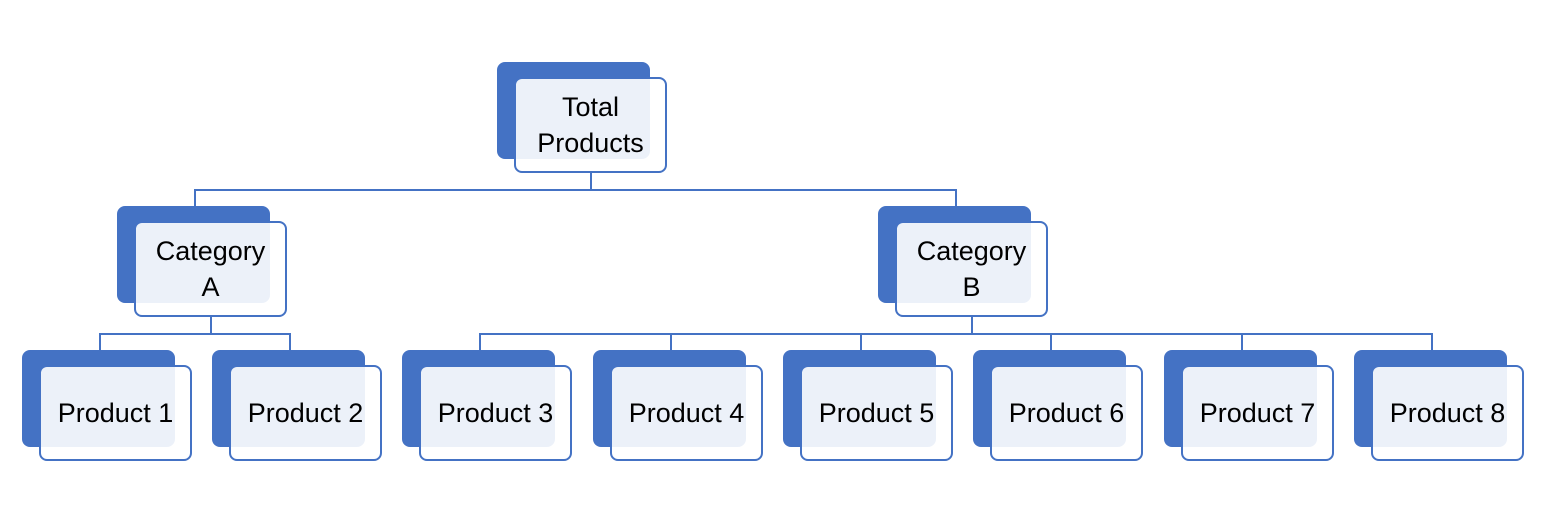 This screenshot has height=532, width=1548. Describe the element at coordinates (590, 125) in the screenshot. I see `node-label: Total Products` at that location.